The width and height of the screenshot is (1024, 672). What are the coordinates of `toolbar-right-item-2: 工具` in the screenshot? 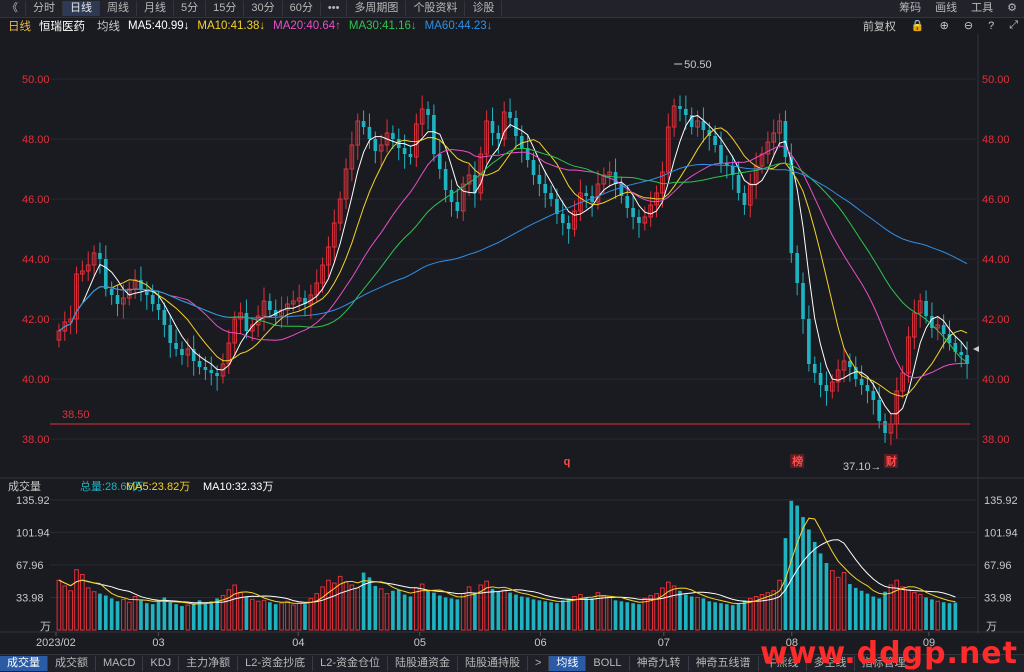 It's located at (982, 8).